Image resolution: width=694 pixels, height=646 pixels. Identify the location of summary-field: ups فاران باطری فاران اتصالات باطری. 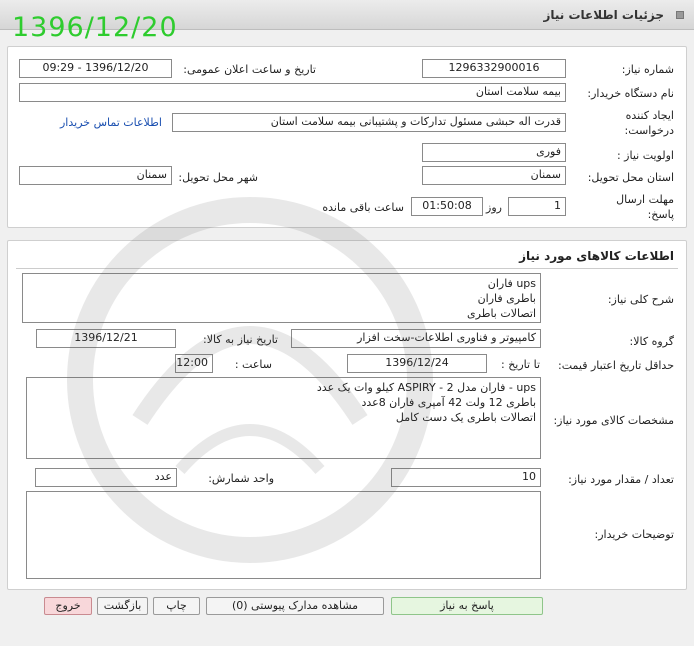
(281, 298).